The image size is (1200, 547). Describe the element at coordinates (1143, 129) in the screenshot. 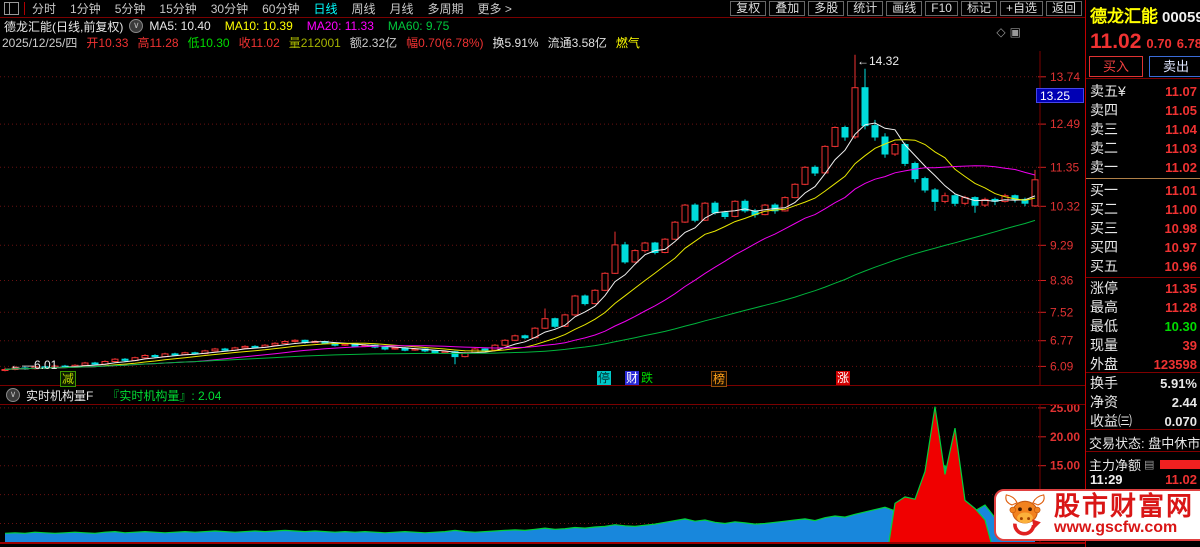

I see `panel-row-卖三: 卖三 11.04` at that location.